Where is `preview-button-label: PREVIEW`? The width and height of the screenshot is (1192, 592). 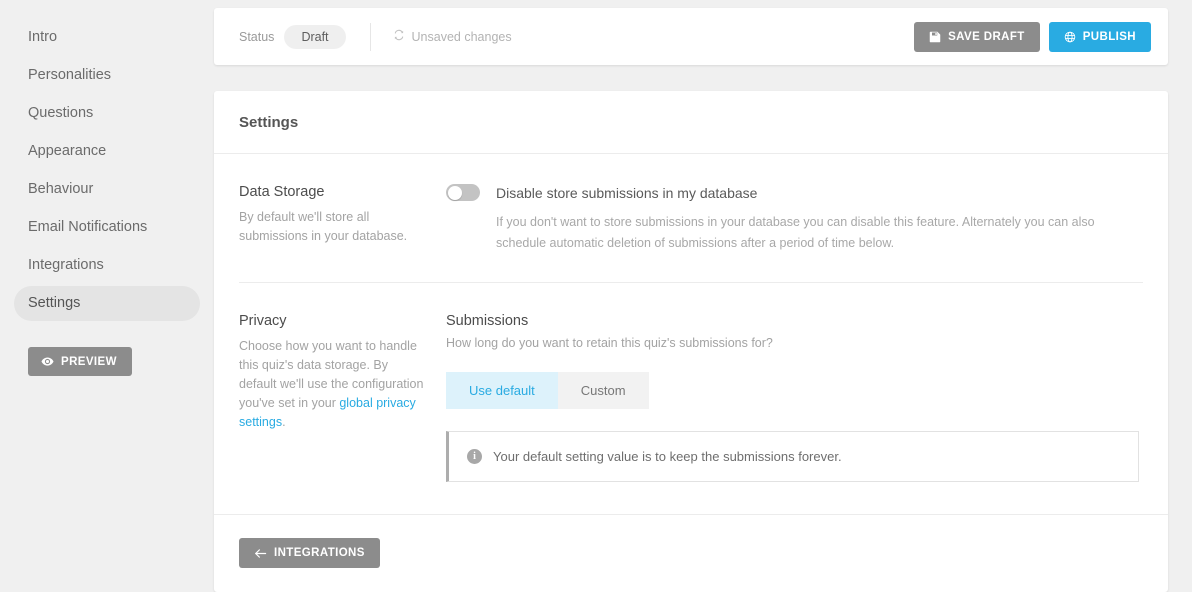
preview-button-label: PREVIEW is located at coordinates (89, 361).